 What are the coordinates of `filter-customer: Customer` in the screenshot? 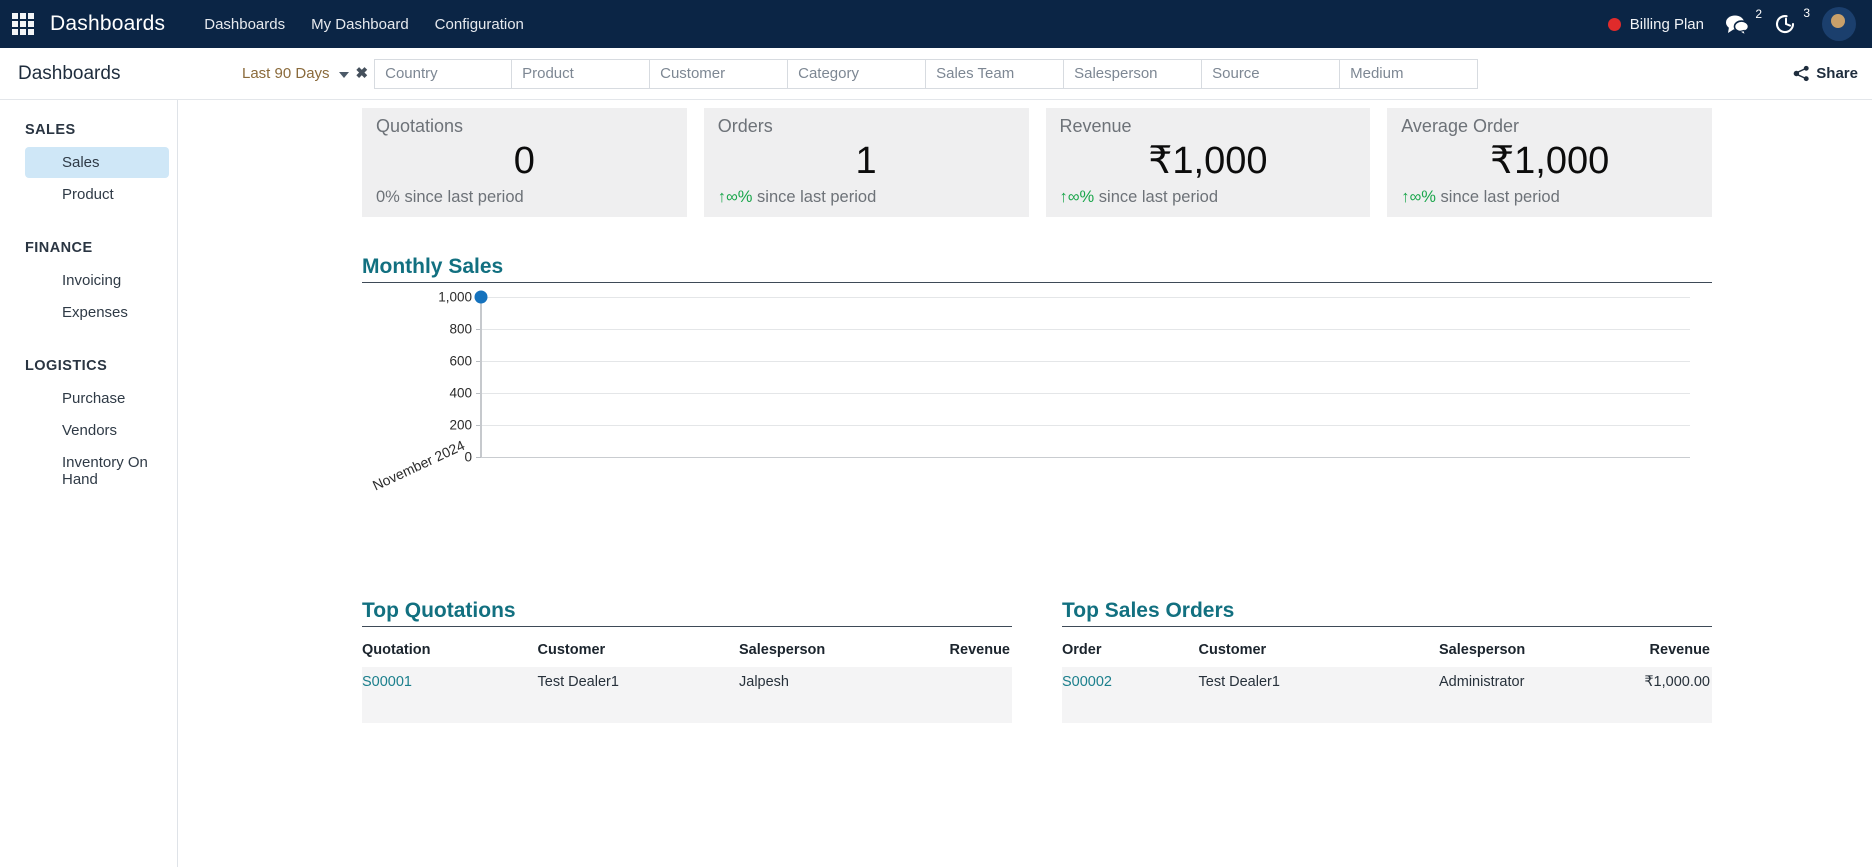 It's located at (719, 73).